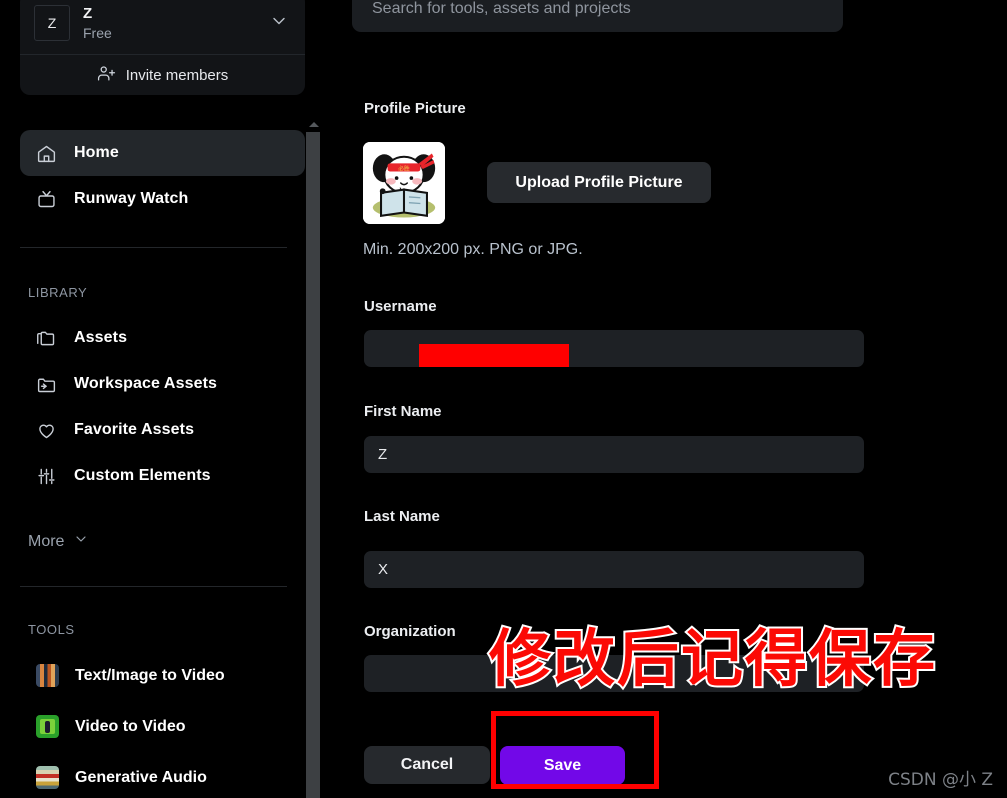 The width and height of the screenshot is (1007, 798). Describe the element at coordinates (404, 183) in the screenshot. I see `dog-reading-book-avatar: 必胜` at that location.